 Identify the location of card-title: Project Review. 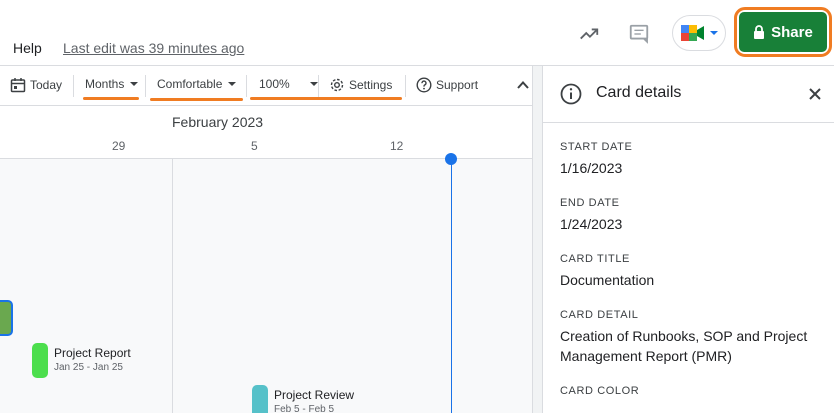
(314, 395).